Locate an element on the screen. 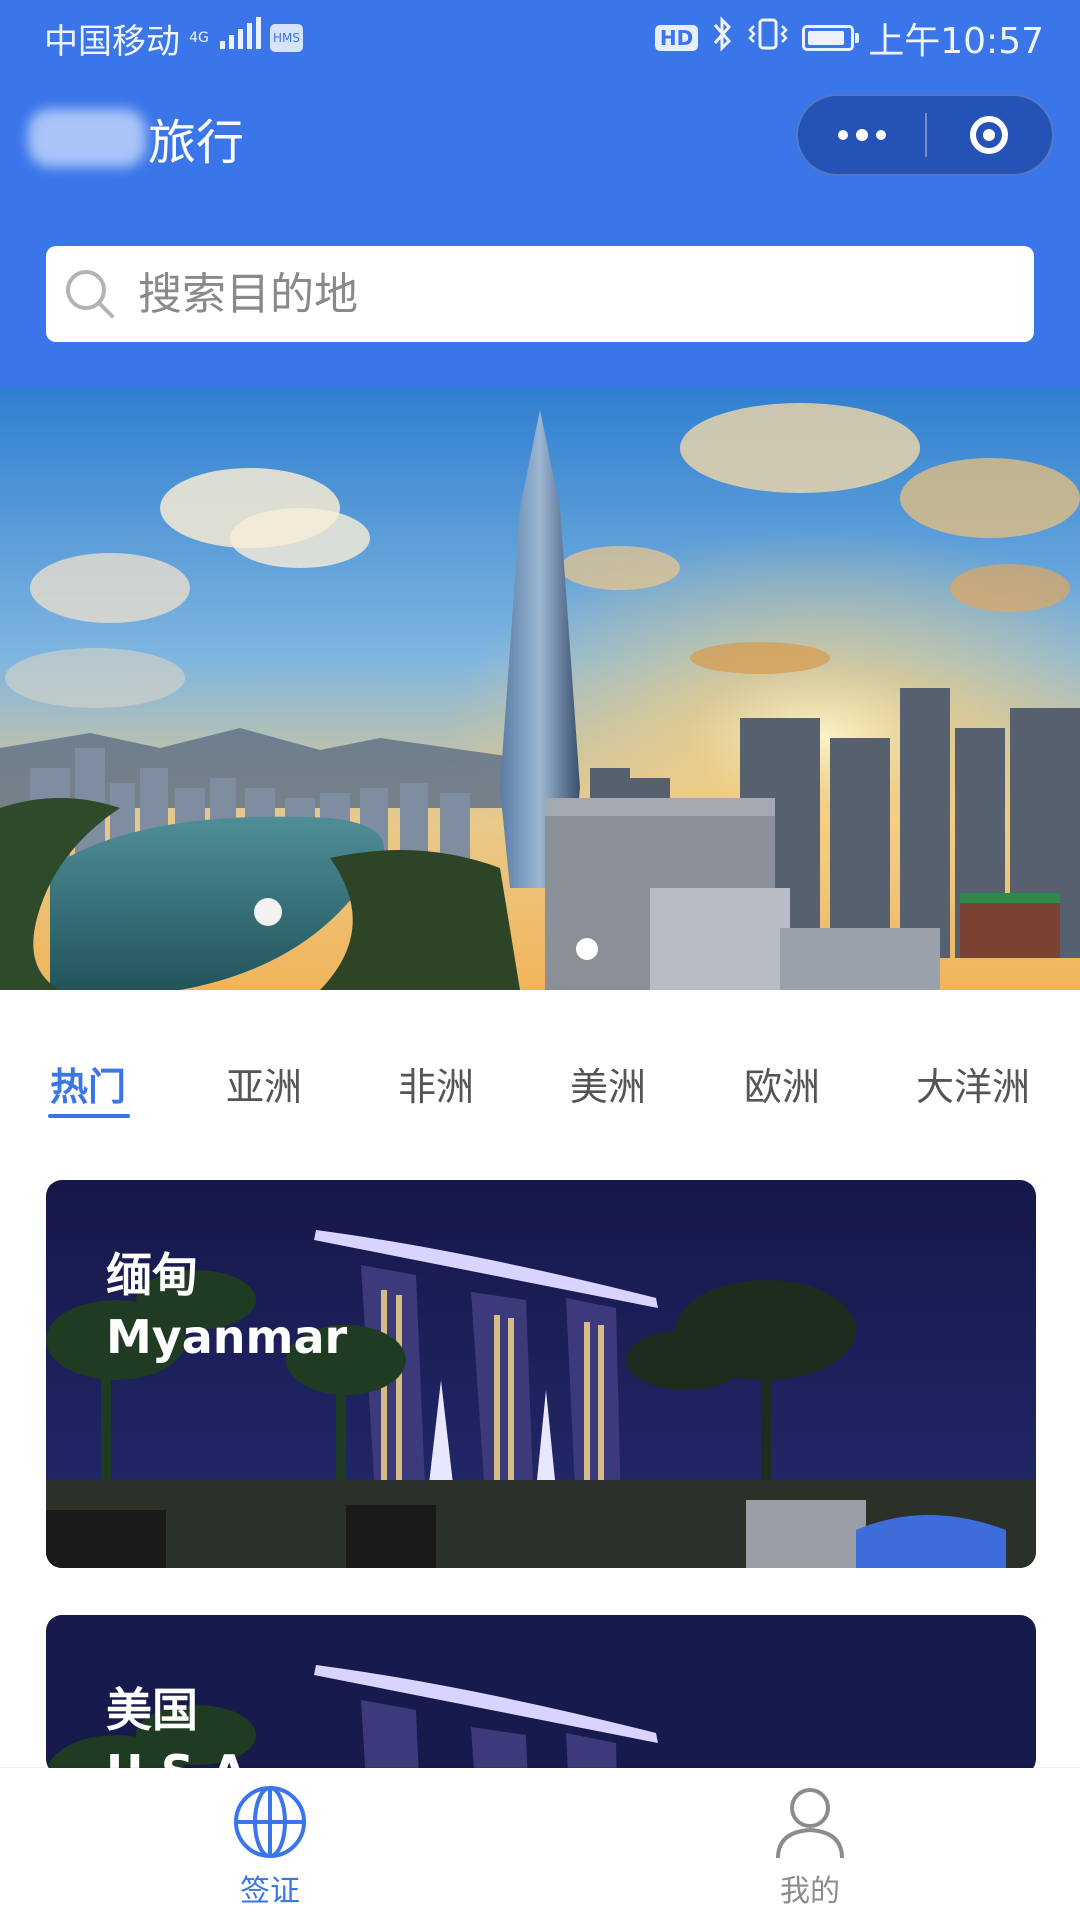 The width and height of the screenshot is (1080, 1920). tabbar-item-mine: 我的 is located at coordinates (810, 1846).